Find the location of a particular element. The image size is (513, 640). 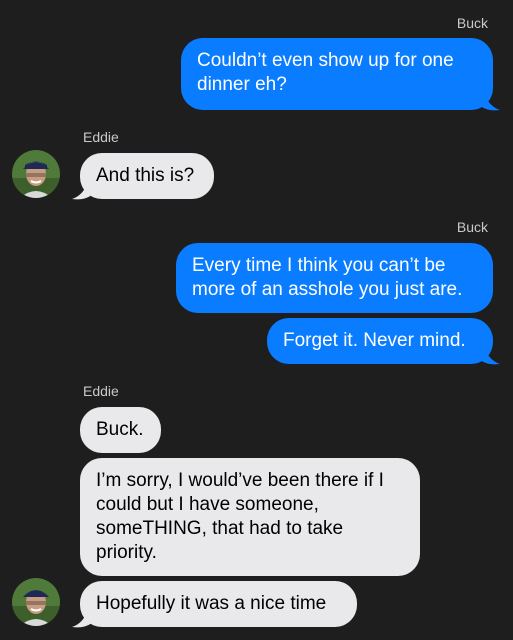

message-text: Hopefully it was a nice time is located at coordinates (211, 603).